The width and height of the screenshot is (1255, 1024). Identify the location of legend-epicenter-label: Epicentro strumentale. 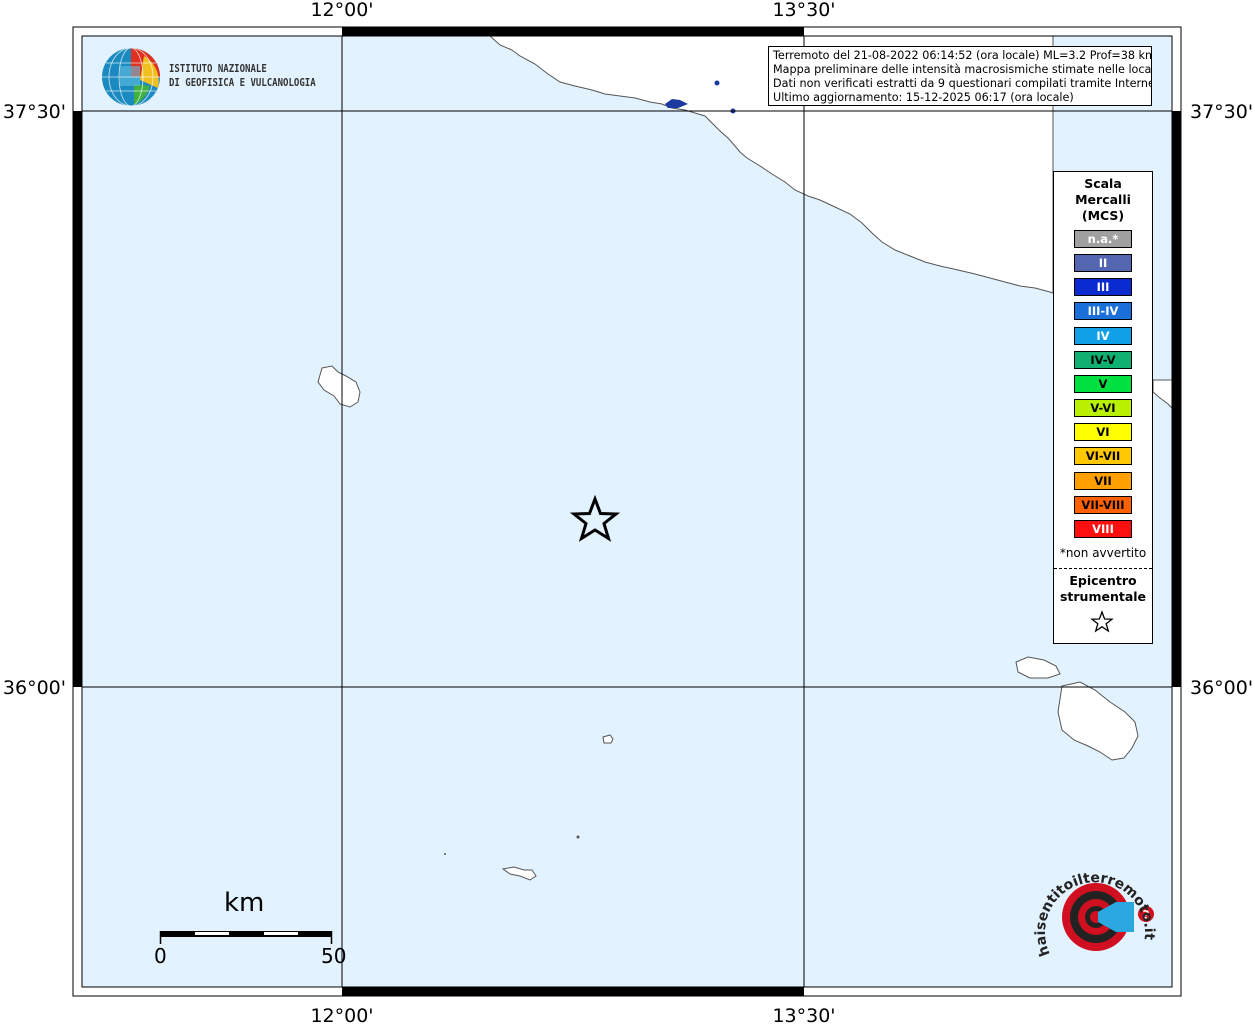
(1103, 589).